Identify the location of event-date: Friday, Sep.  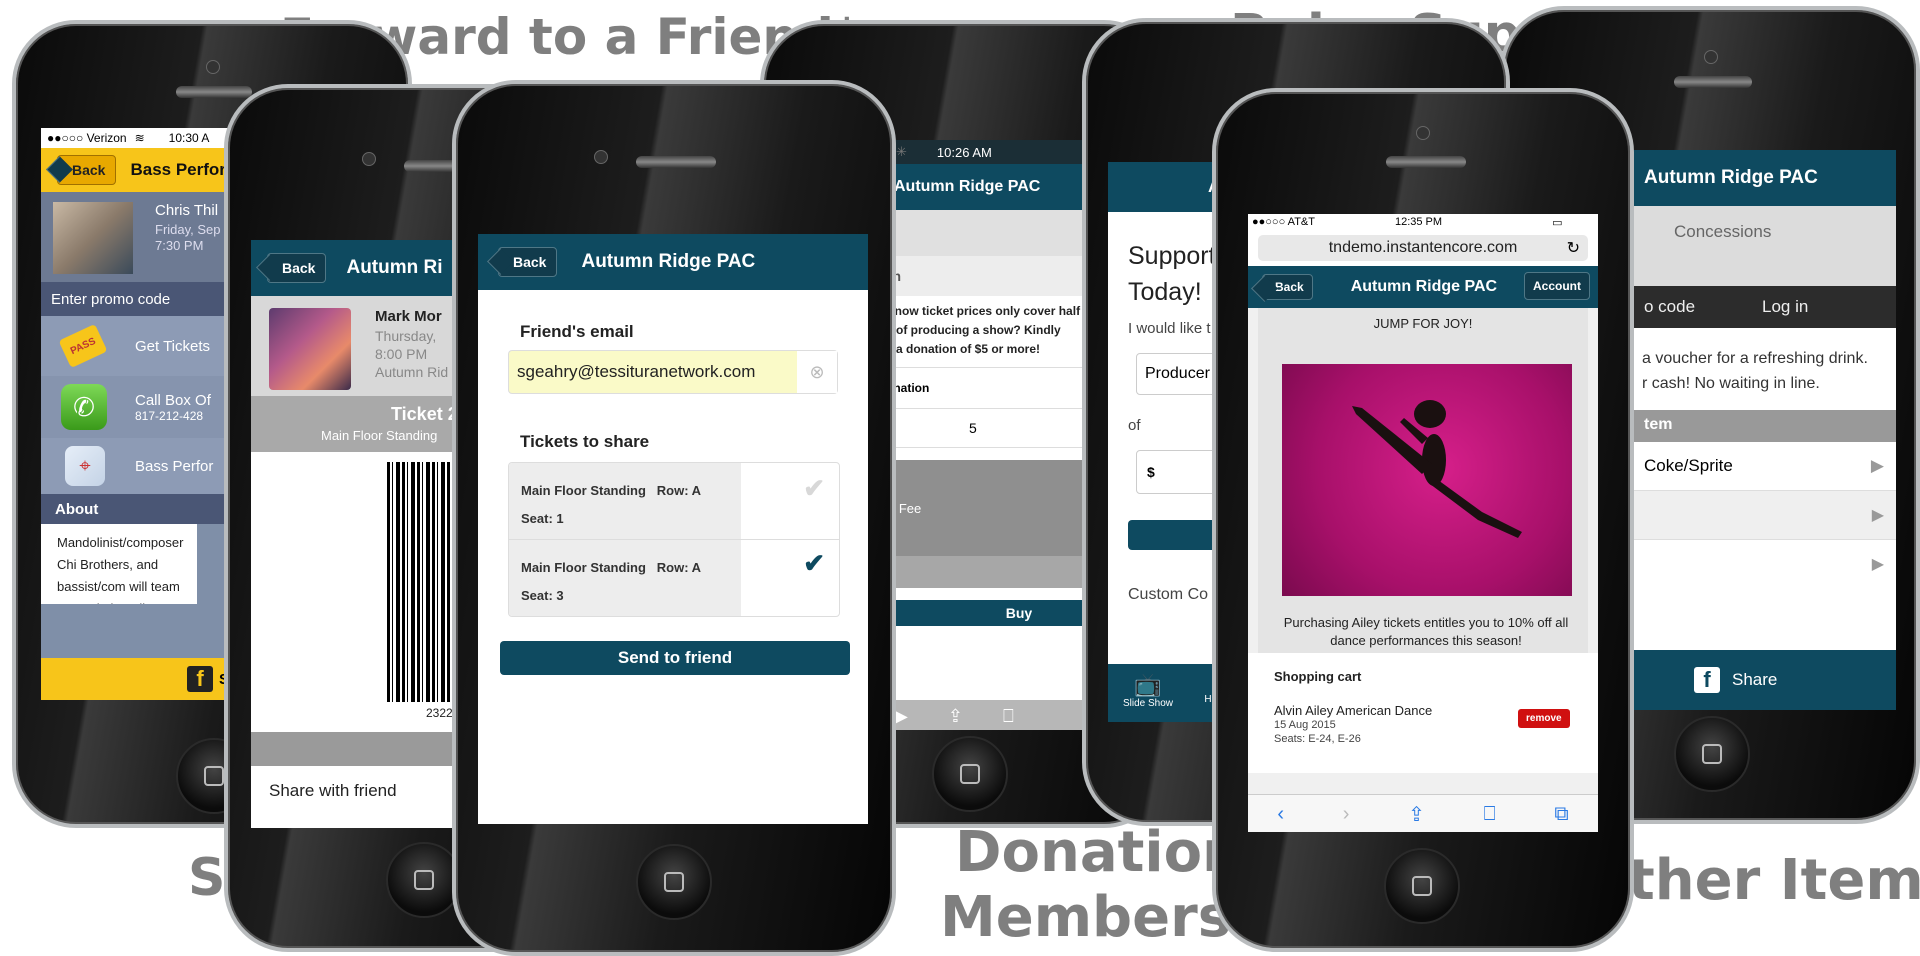
(188, 229).